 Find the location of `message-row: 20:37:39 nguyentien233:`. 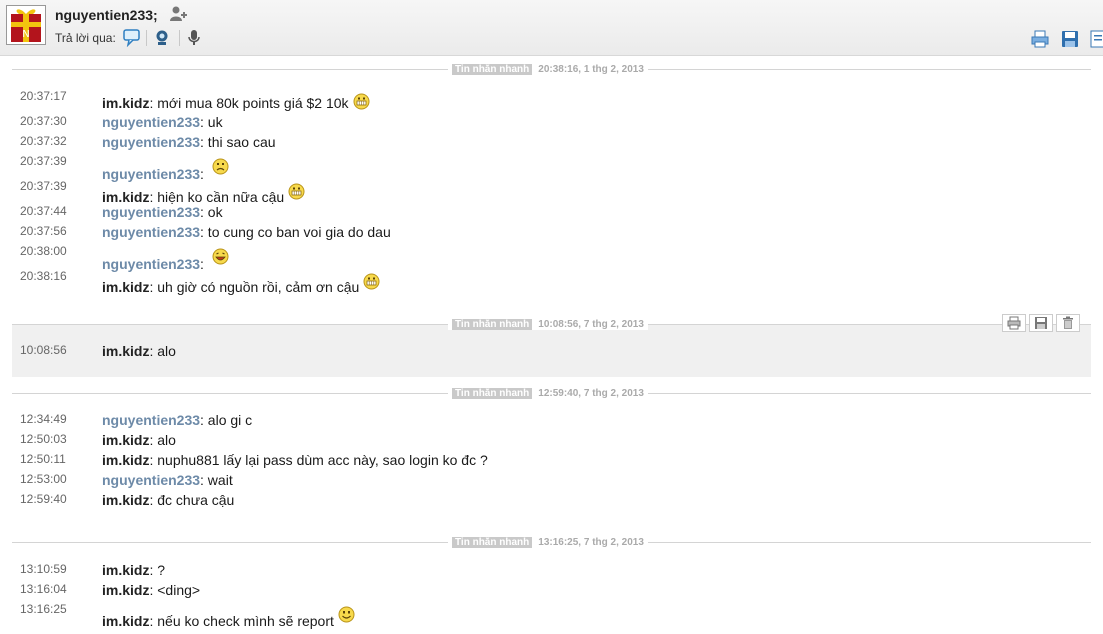

message-row: 20:37:39 nguyentien233: is located at coordinates (551, 168).